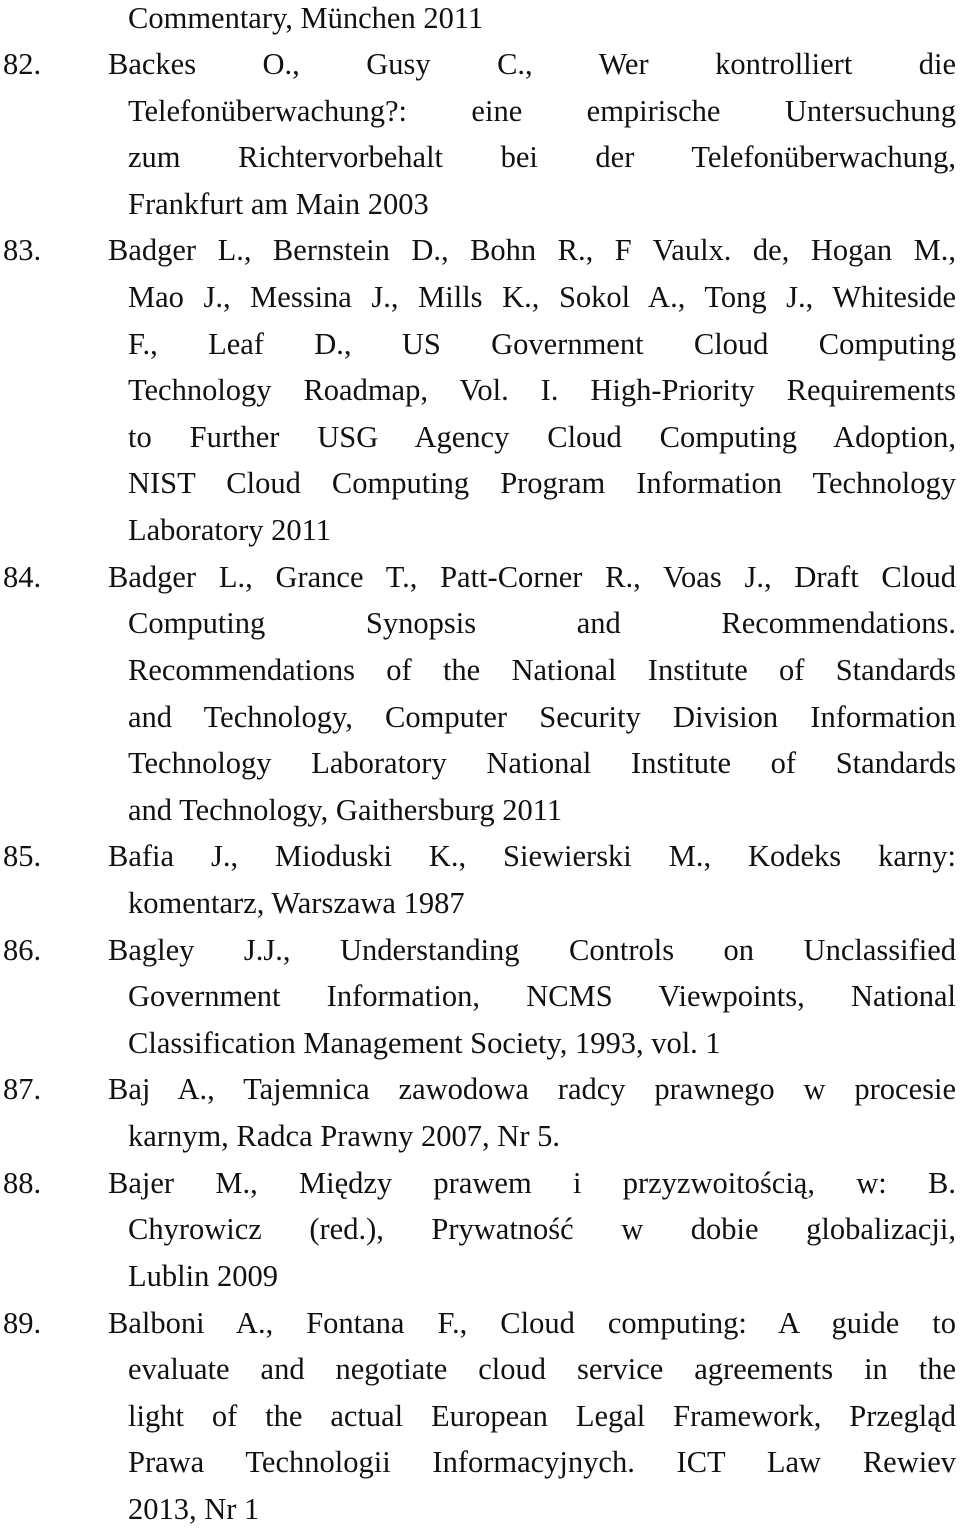 Image resolution: width=960 pixels, height=1532 pixels. I want to click on entry-line: Laboratory 2011, so click(229, 530).